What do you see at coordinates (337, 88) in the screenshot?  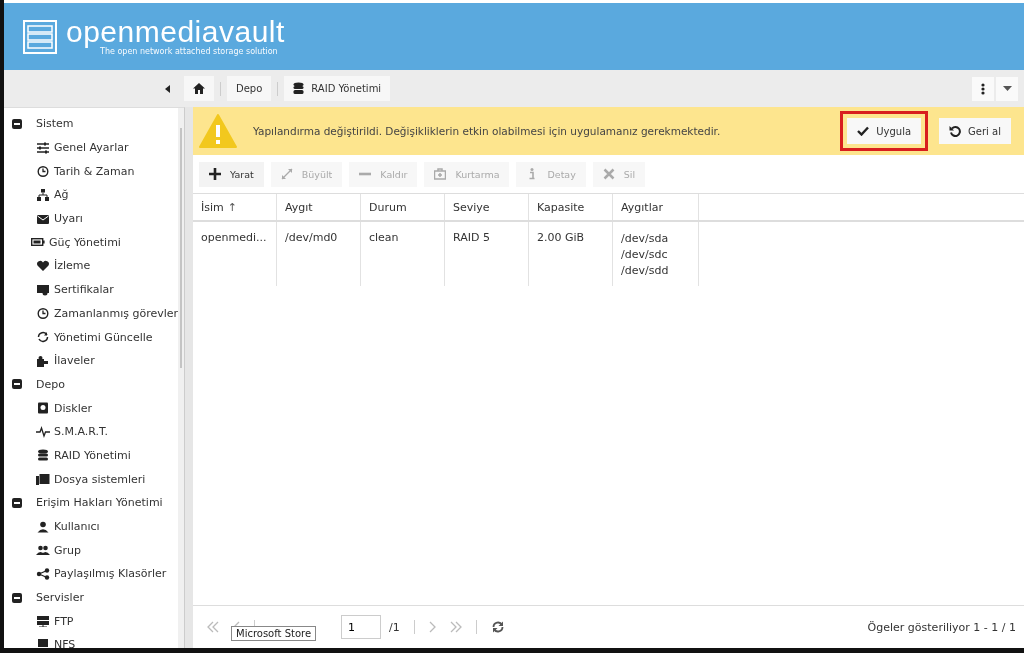 I see `breadcrumb-link: RAID Yönetimi` at bounding box center [337, 88].